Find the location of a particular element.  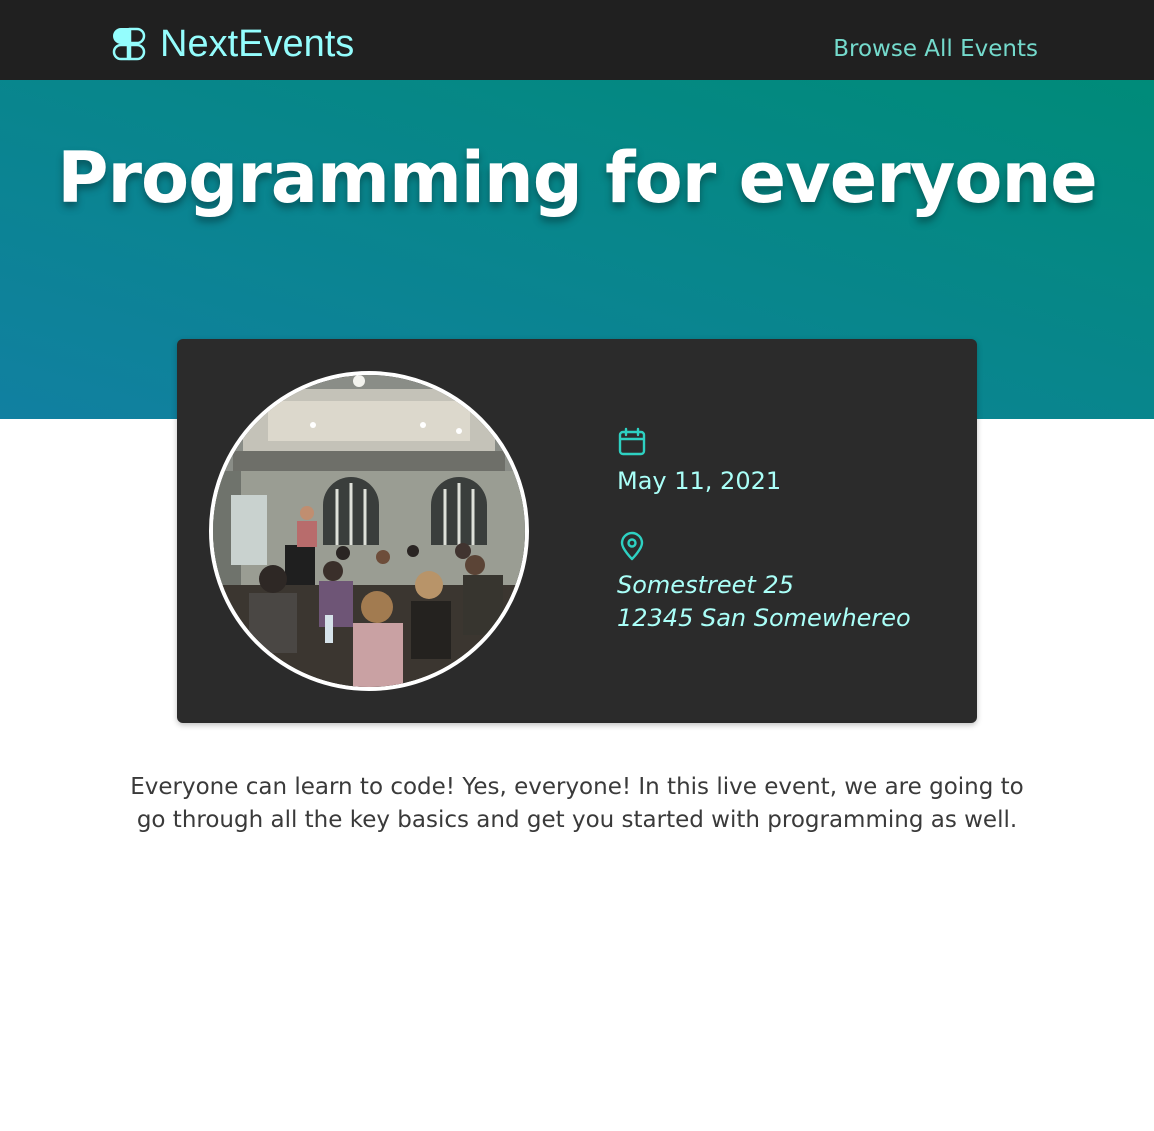

calendar-icon is located at coordinates (632, 441).